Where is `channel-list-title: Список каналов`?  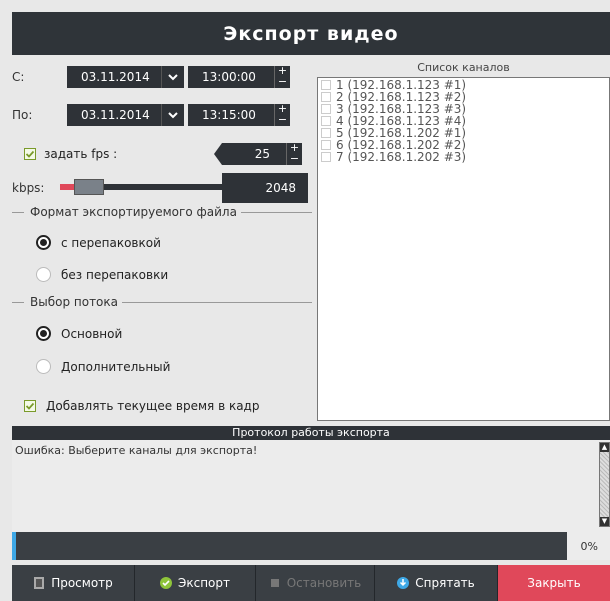 channel-list-title: Список каналов is located at coordinates (463, 67).